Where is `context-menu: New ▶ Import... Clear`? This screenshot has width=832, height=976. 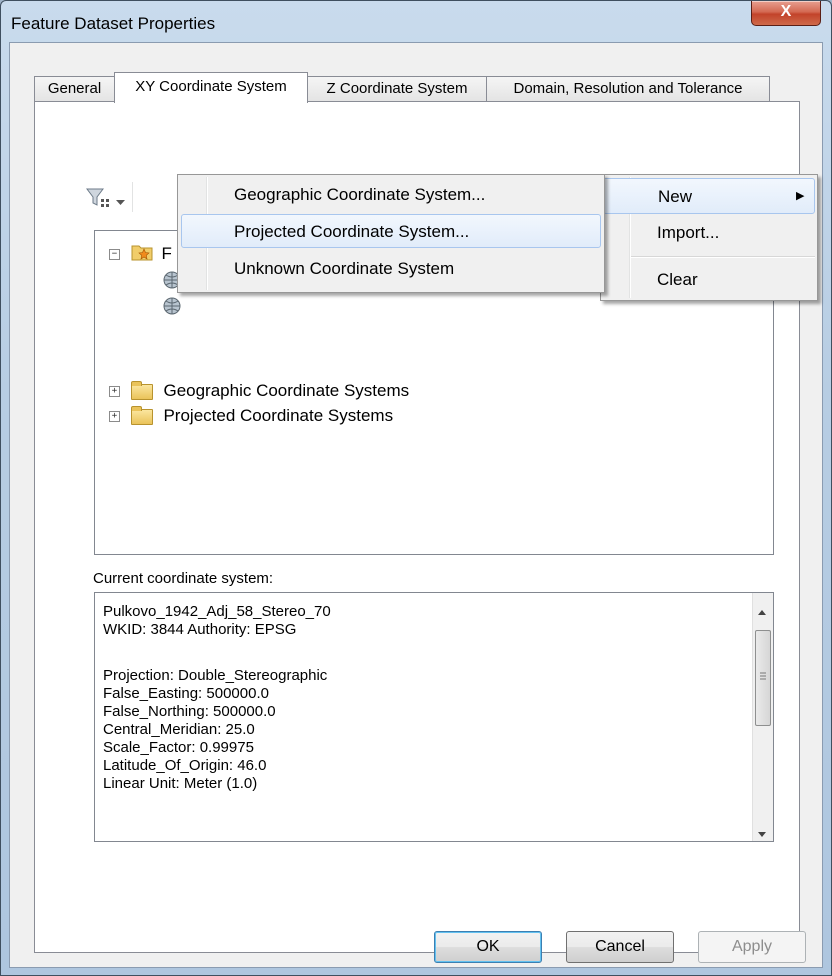
context-menu: New ▶ Import... Clear is located at coordinates (709, 237).